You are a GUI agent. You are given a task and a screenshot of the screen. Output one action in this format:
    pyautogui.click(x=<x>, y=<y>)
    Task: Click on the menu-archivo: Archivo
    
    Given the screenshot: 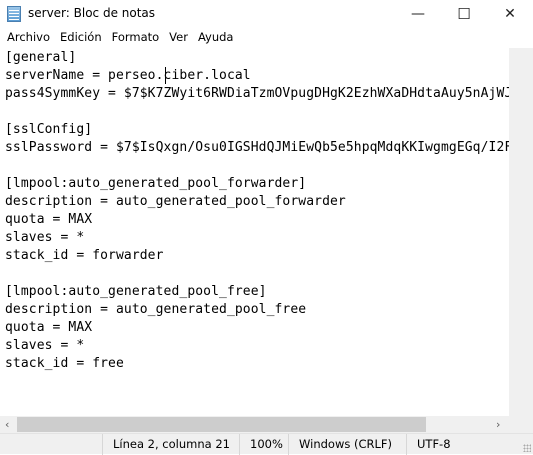 What is the action you would take?
    pyautogui.click(x=28, y=38)
    